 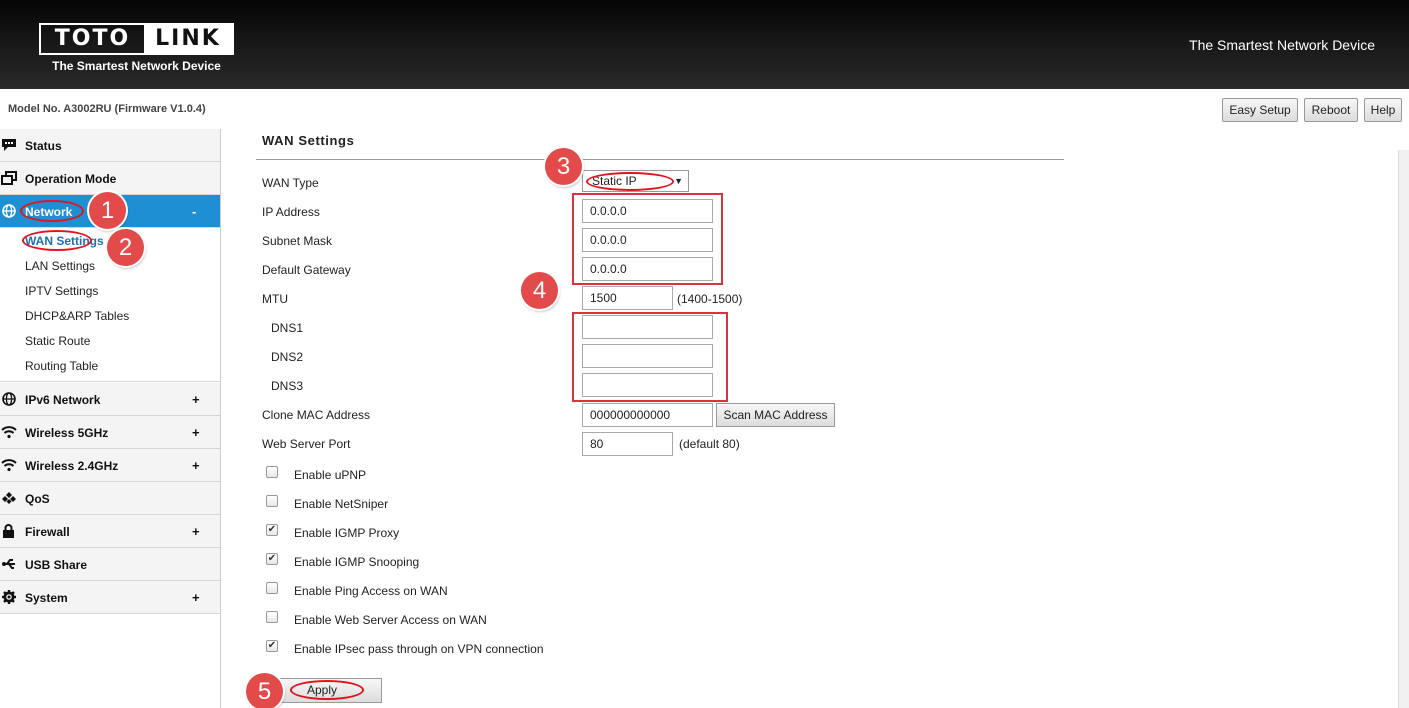 What do you see at coordinates (1403, 429) in the screenshot?
I see `vertical-scrollbar` at bounding box center [1403, 429].